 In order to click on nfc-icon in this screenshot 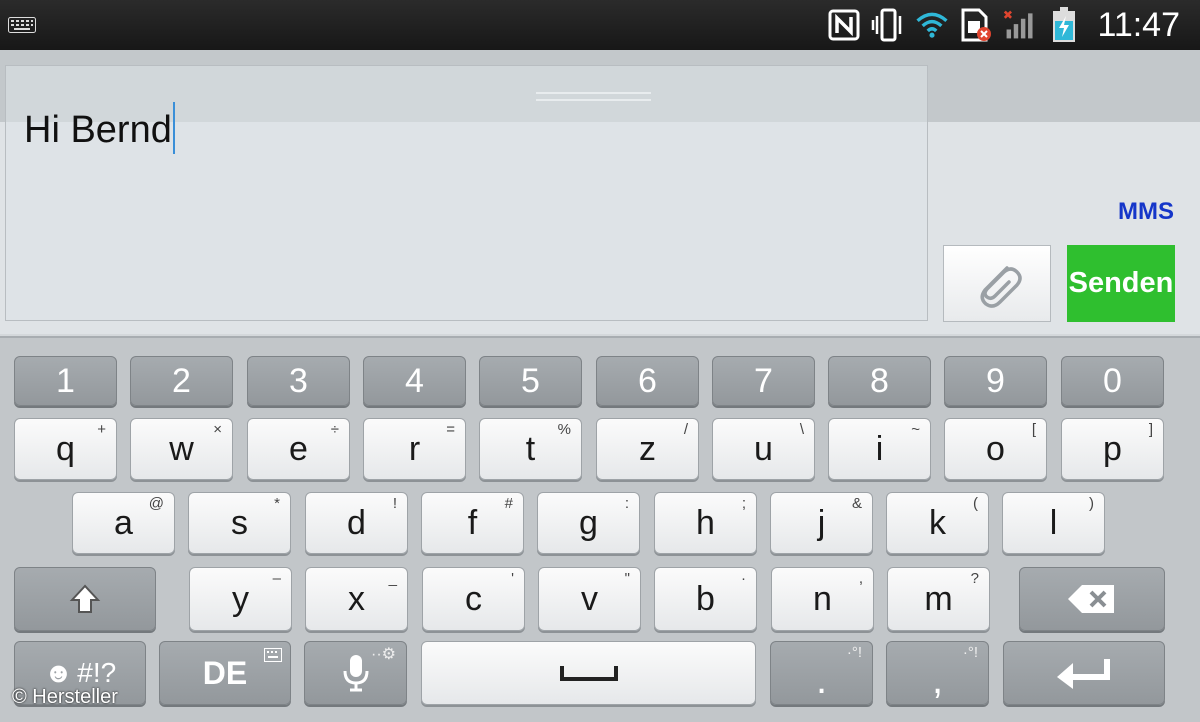, I will do `click(844, 25)`.